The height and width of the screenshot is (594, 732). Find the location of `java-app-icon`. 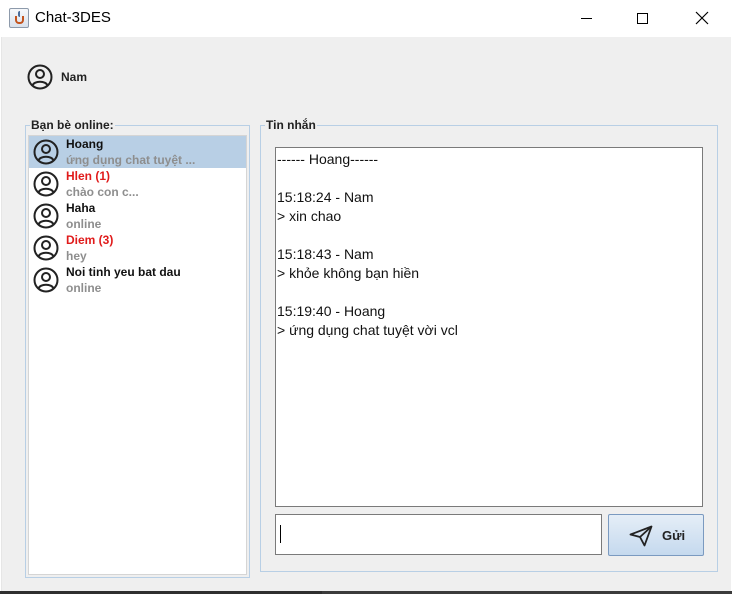

java-app-icon is located at coordinates (19, 18).